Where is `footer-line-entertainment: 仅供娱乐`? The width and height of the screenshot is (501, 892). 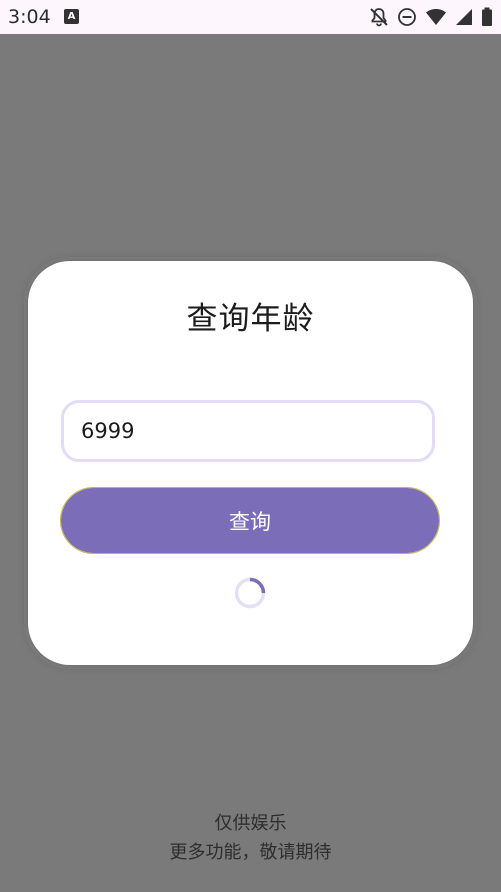 footer-line-entertainment: 仅供娱乐 is located at coordinates (250, 823).